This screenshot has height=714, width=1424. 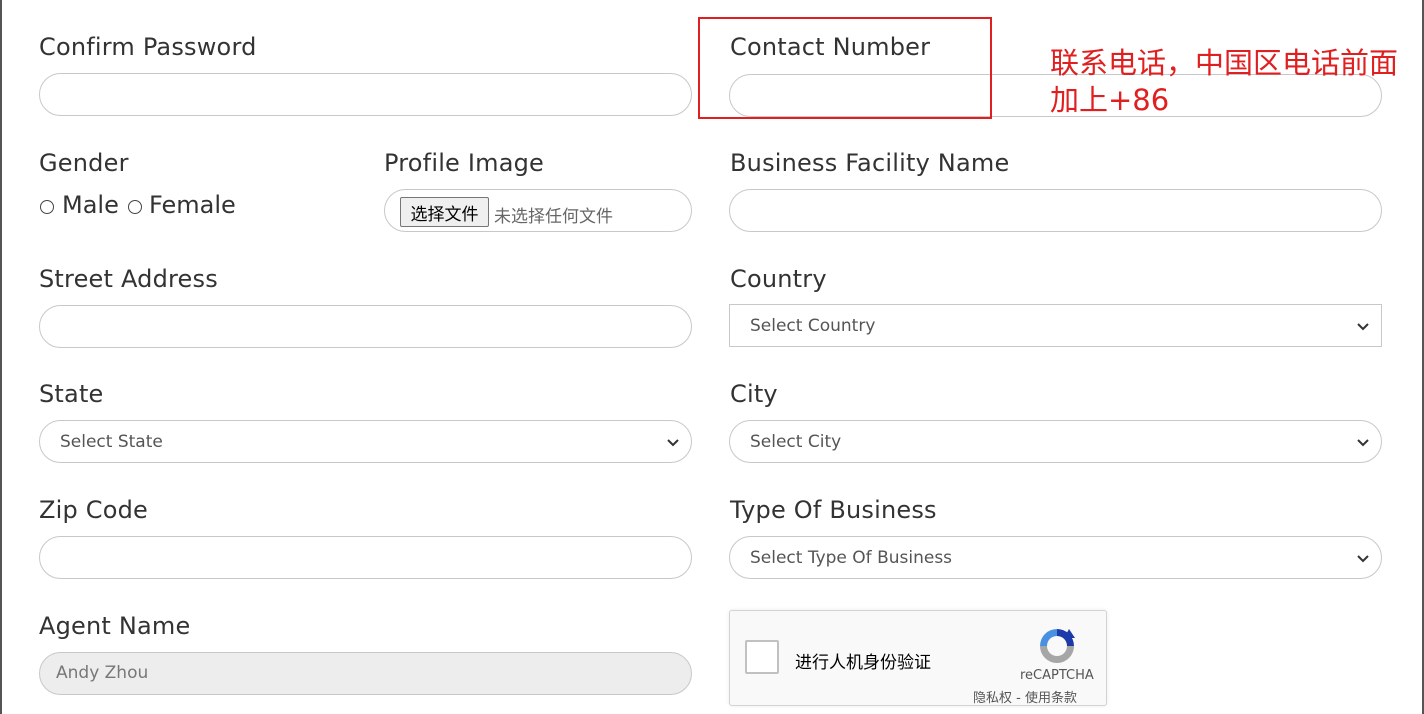 What do you see at coordinates (128, 279) in the screenshot?
I see `street-address-label: Street Address` at bounding box center [128, 279].